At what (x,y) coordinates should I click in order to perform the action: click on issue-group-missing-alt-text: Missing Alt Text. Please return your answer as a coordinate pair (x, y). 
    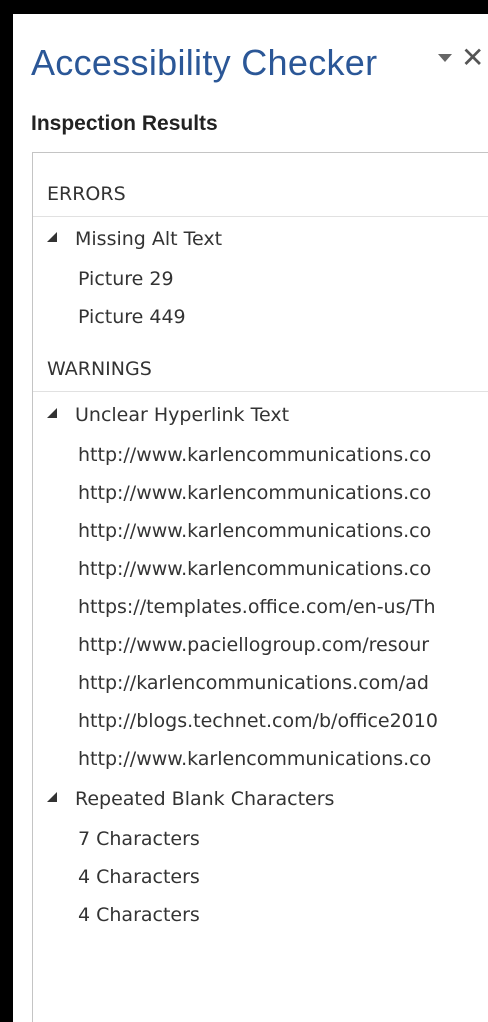
    Looking at the image, I should click on (134, 242).